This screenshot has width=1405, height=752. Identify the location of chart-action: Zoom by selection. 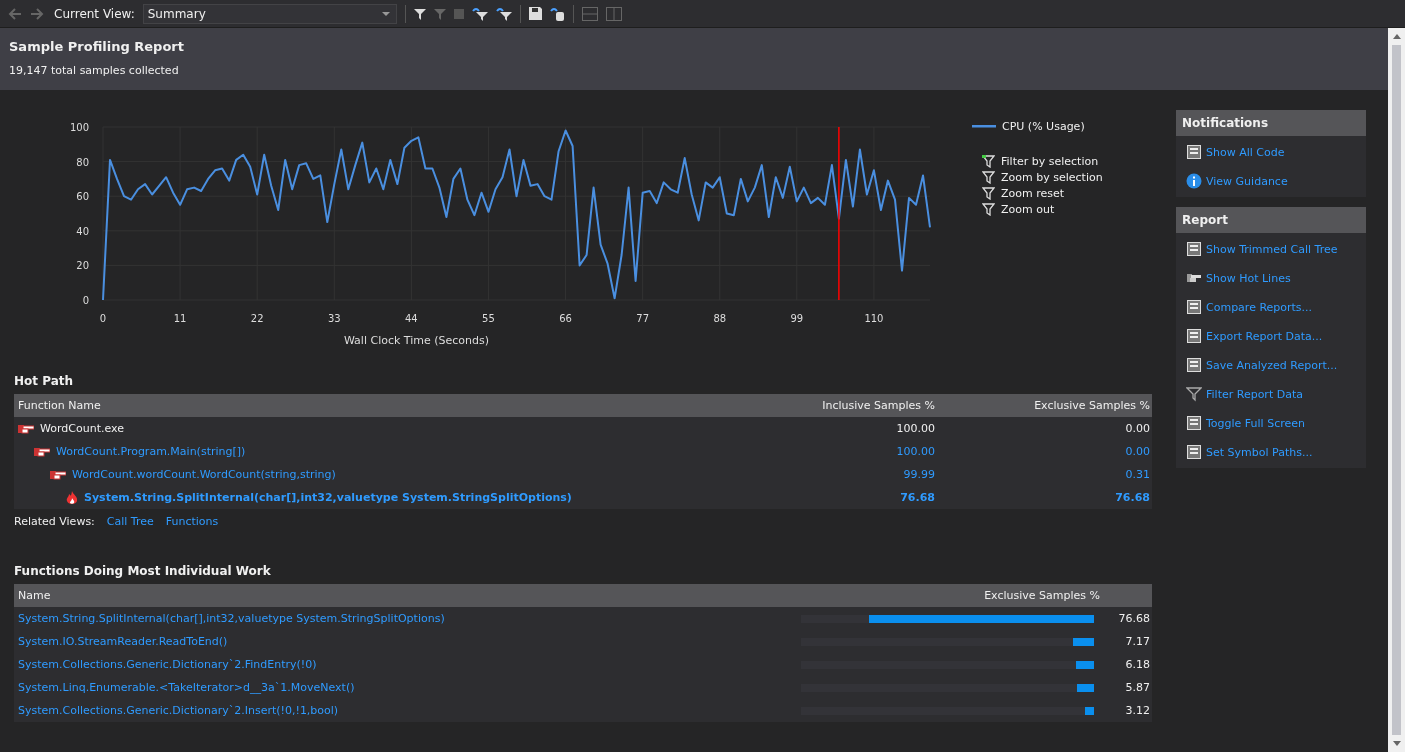
(1057, 177).